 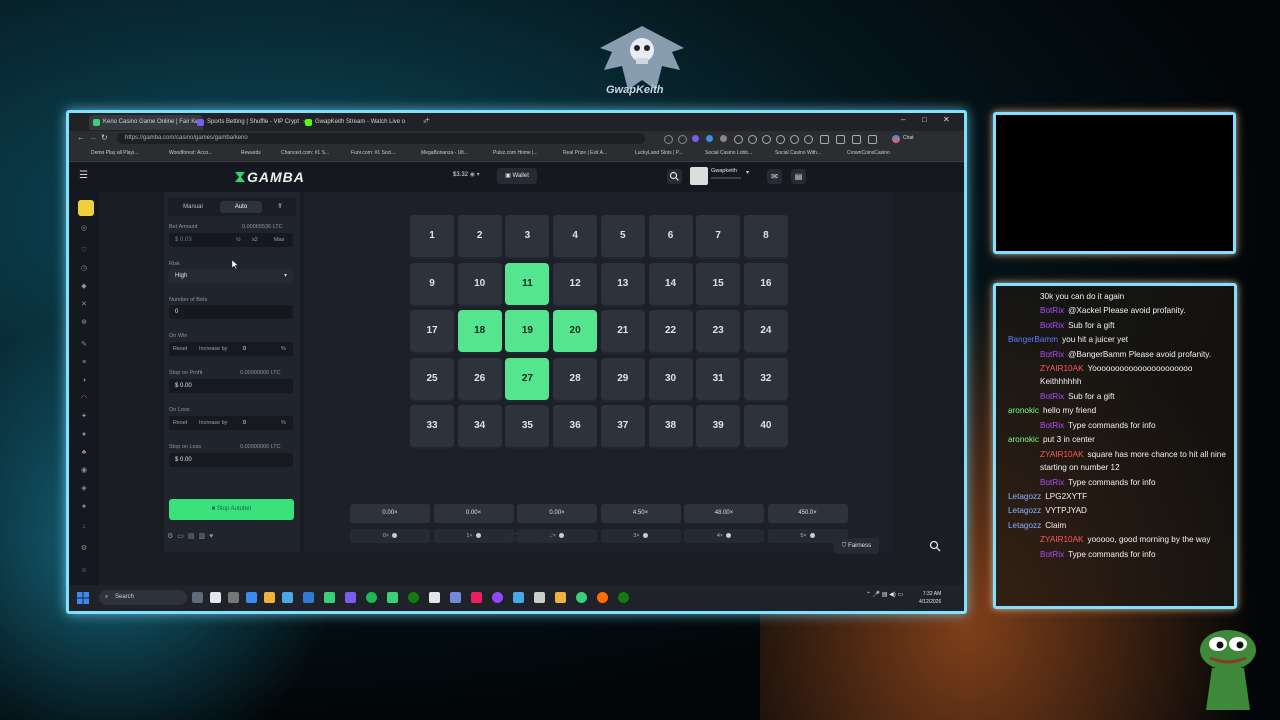 I want to click on keno-tile-36: 36, so click(x=575, y=426).